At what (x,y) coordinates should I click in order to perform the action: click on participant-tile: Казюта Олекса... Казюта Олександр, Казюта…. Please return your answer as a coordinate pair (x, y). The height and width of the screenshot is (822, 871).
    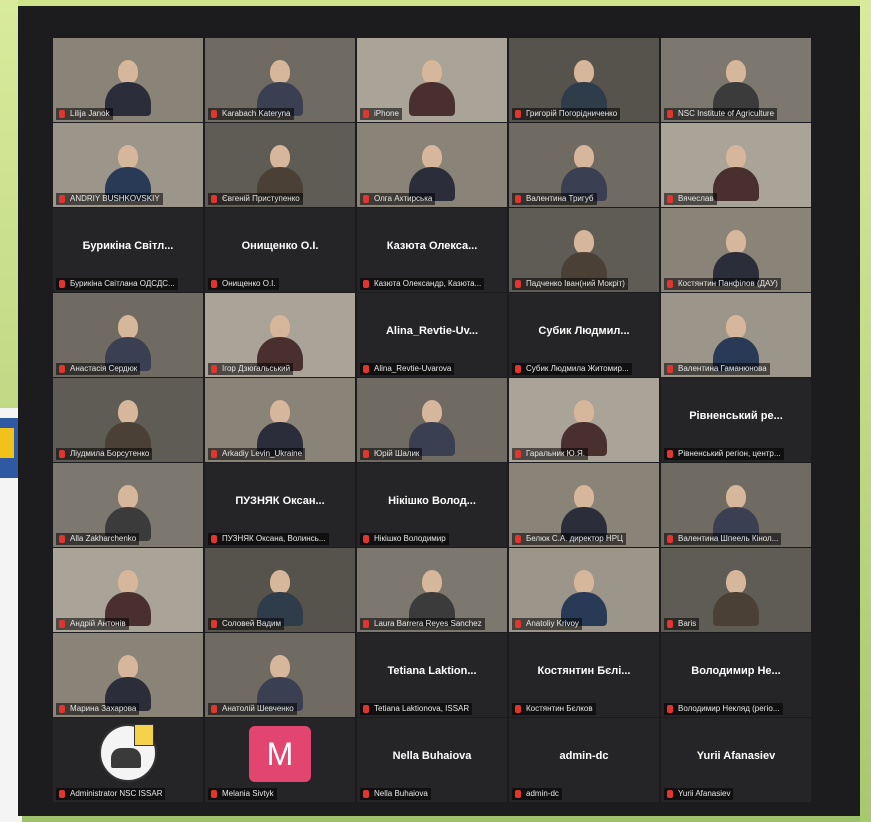
    Looking at the image, I should click on (432, 250).